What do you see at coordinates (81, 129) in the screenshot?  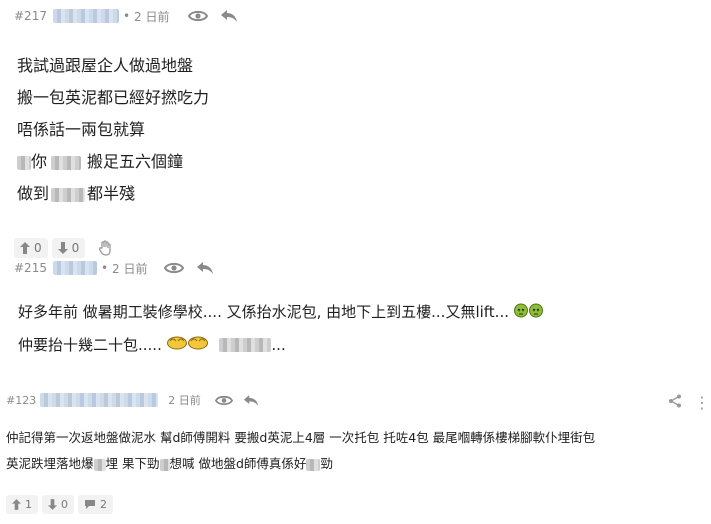 I see `post-line: 唔係話一兩包就算` at bounding box center [81, 129].